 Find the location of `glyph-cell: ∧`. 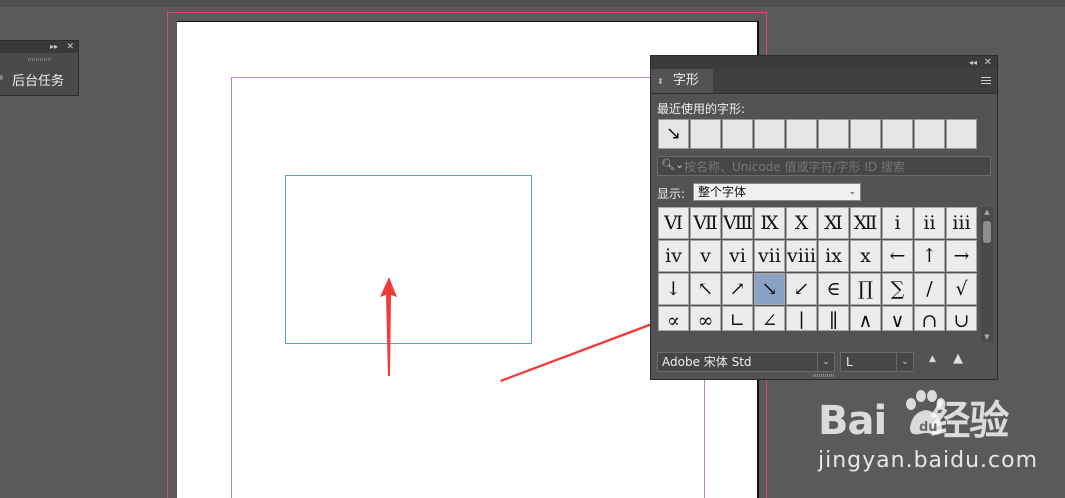

glyph-cell: ∧ is located at coordinates (865, 318).